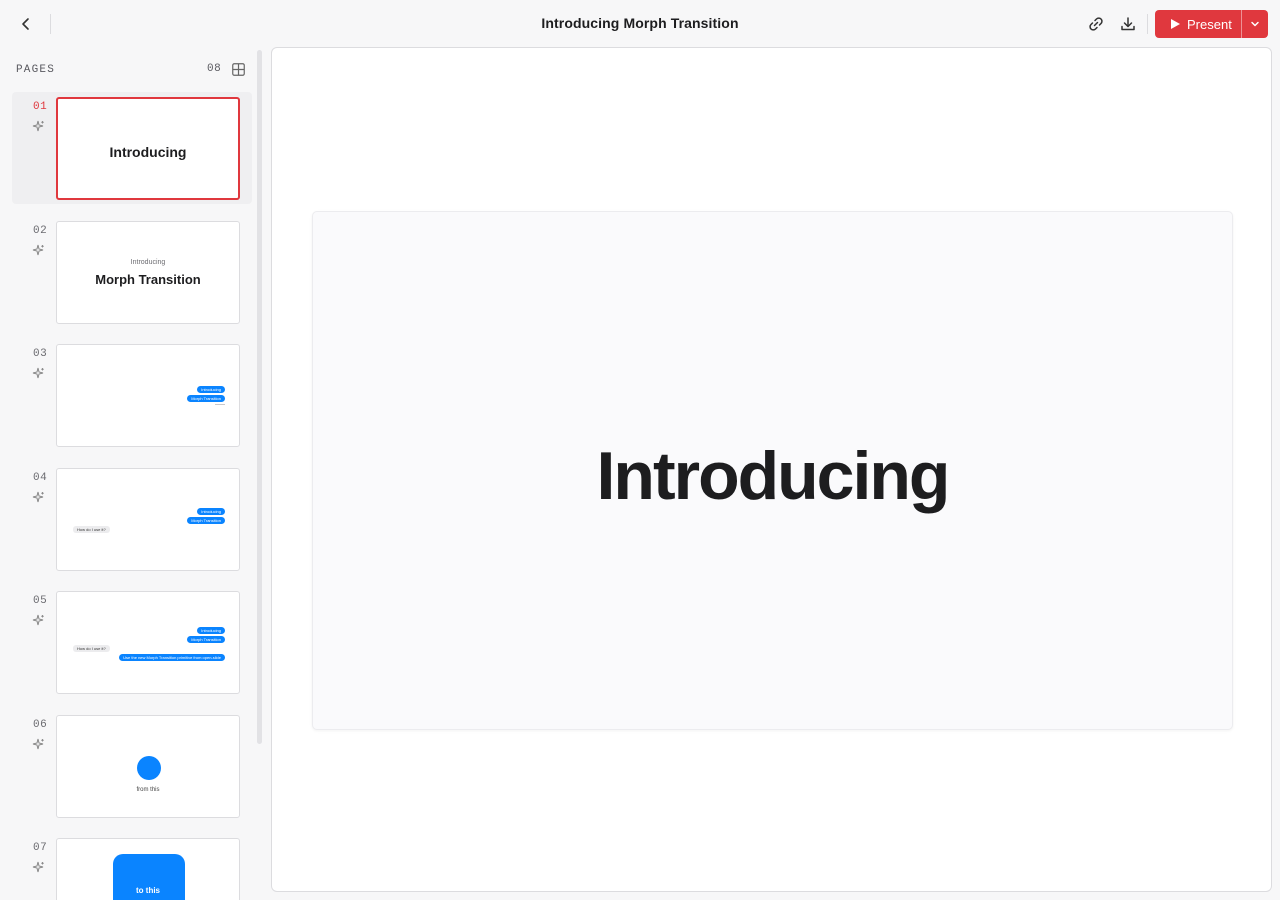  I want to click on page-item-03: 03 Introducing Morph Transition, so click(132, 395).